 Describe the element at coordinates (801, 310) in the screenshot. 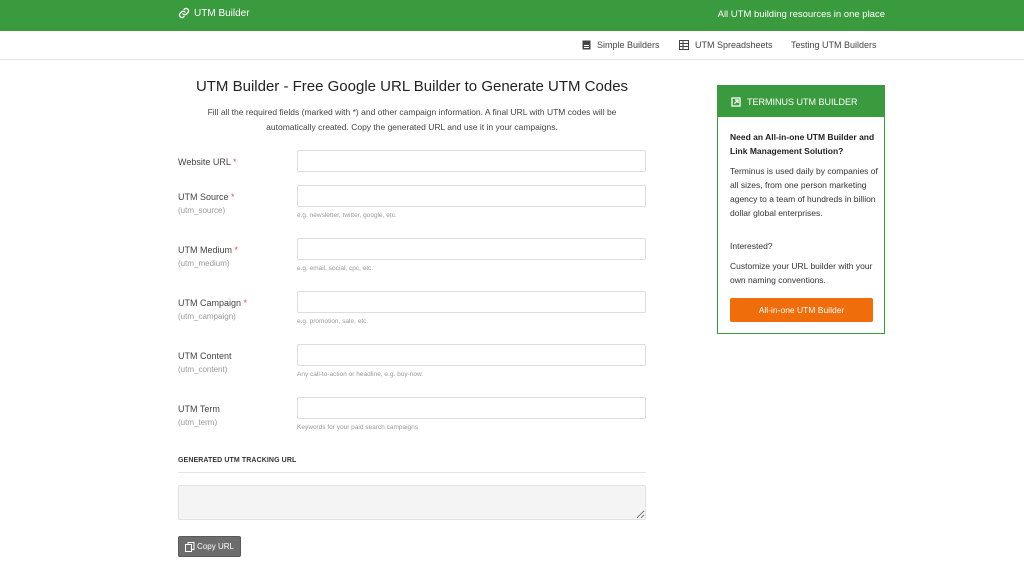

I see `all-in-one-utm-builder-button: All-in-one UTM Builder` at that location.